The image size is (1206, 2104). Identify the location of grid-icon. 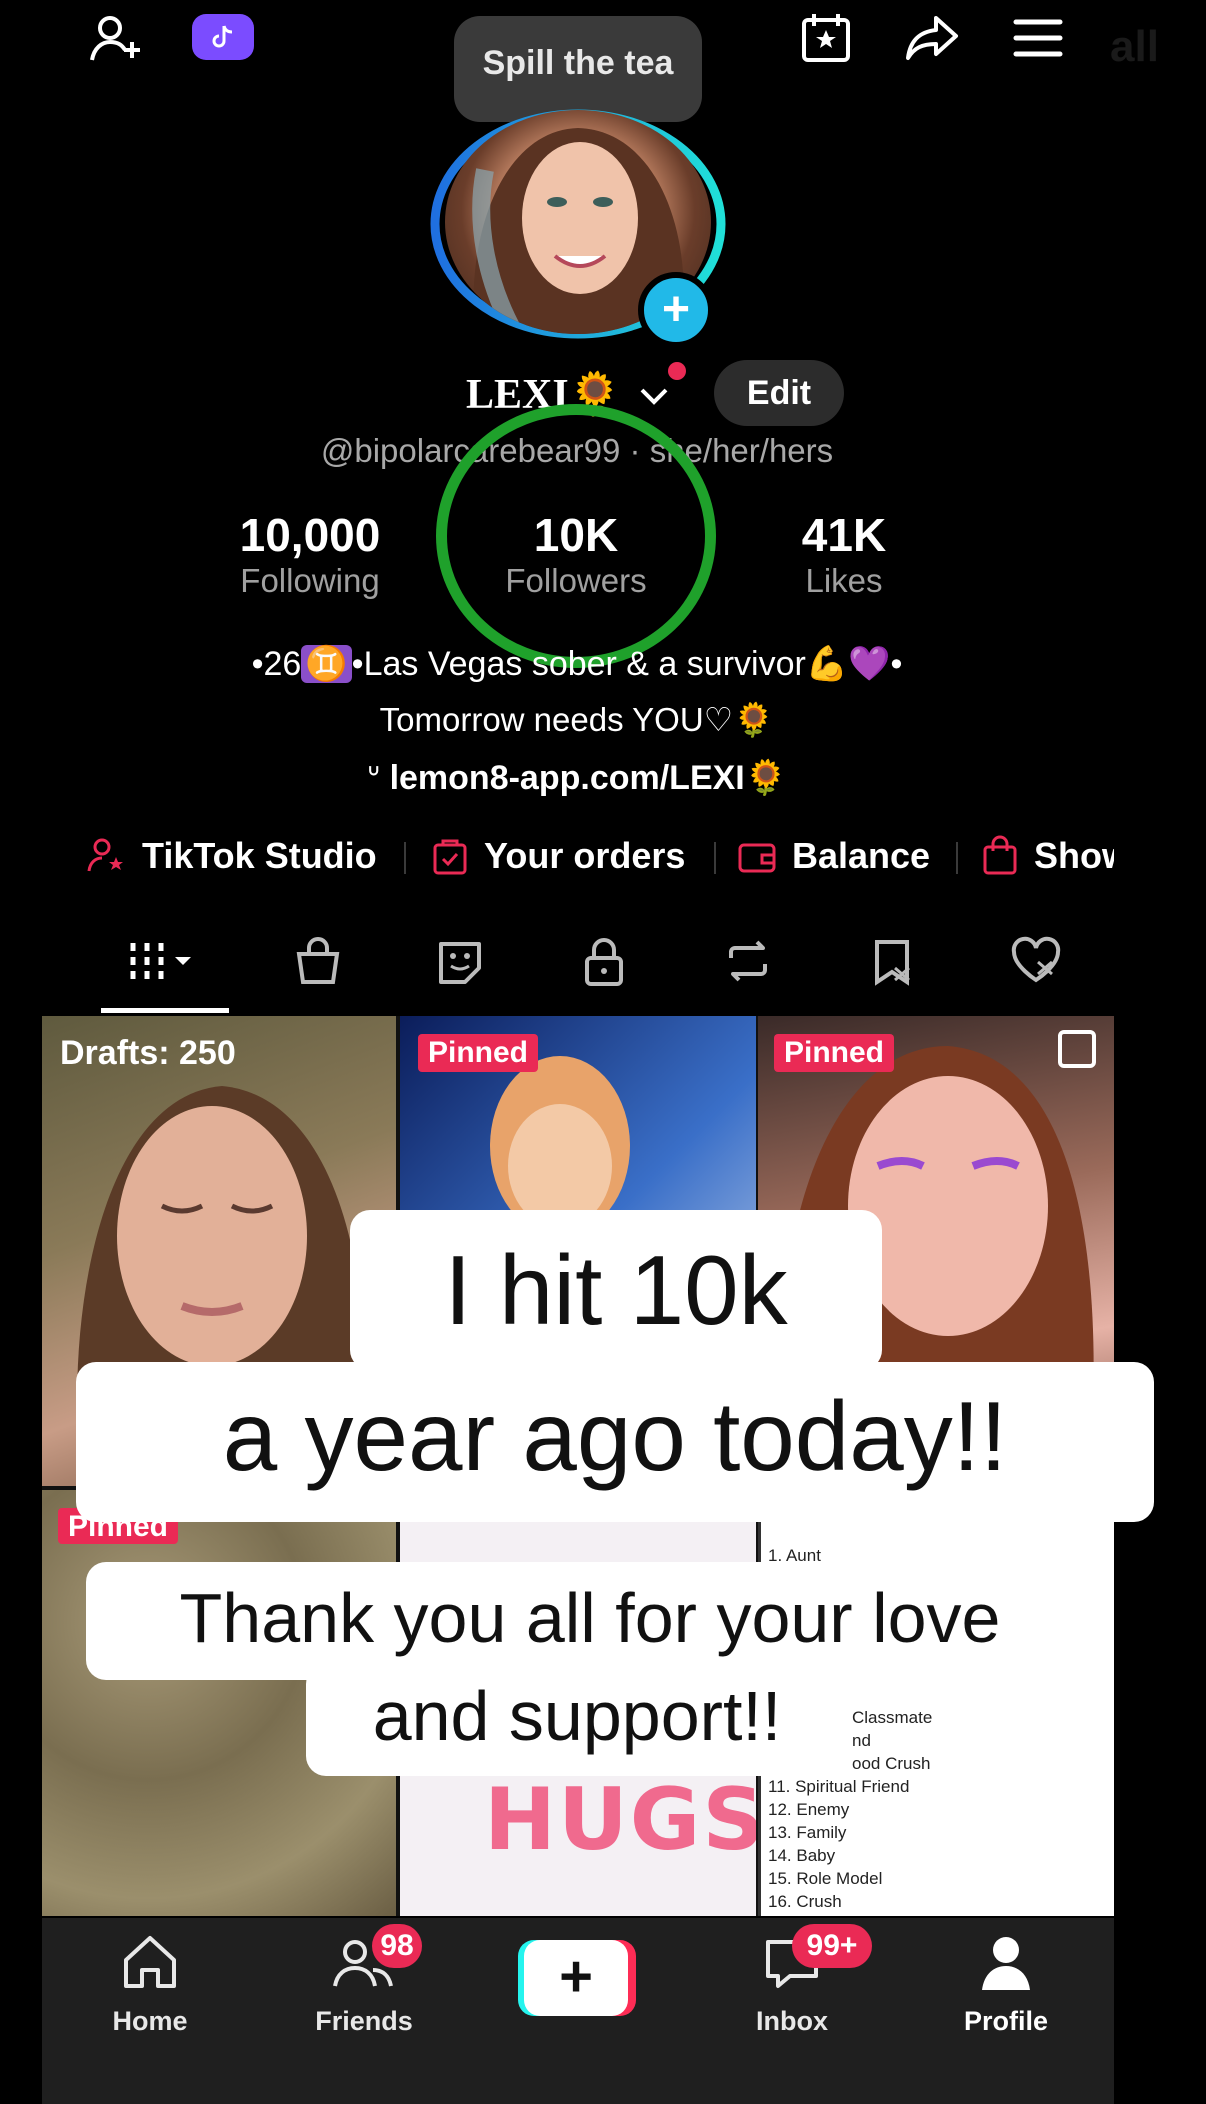
(165, 961).